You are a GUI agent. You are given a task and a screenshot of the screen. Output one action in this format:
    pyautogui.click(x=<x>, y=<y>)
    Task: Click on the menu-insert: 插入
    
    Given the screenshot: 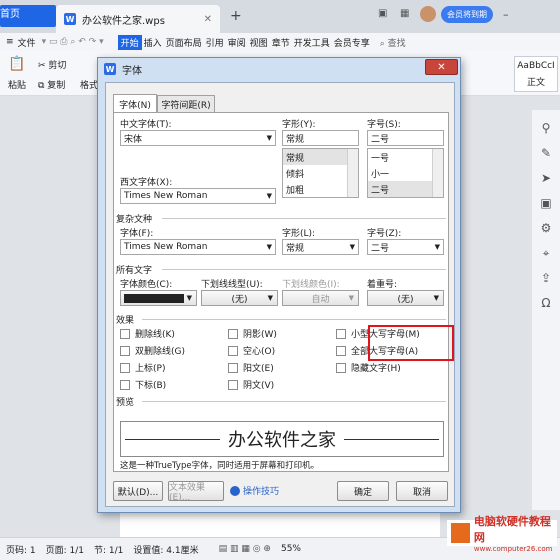 What is the action you would take?
    pyautogui.click(x=153, y=42)
    